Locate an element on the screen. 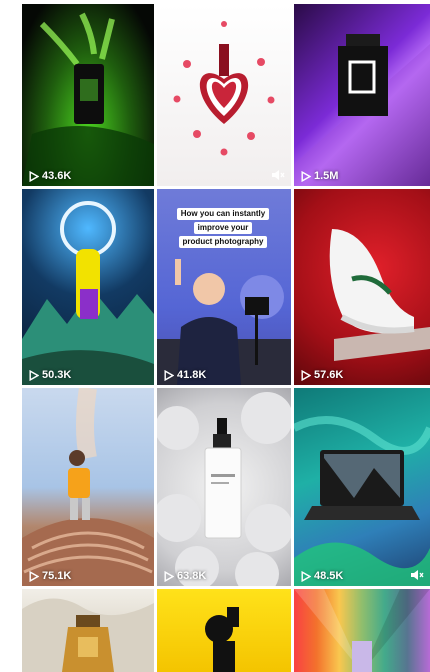 This screenshot has width=430, height=672. video-tile-purple-bottle: 1.5M is located at coordinates (362, 95).